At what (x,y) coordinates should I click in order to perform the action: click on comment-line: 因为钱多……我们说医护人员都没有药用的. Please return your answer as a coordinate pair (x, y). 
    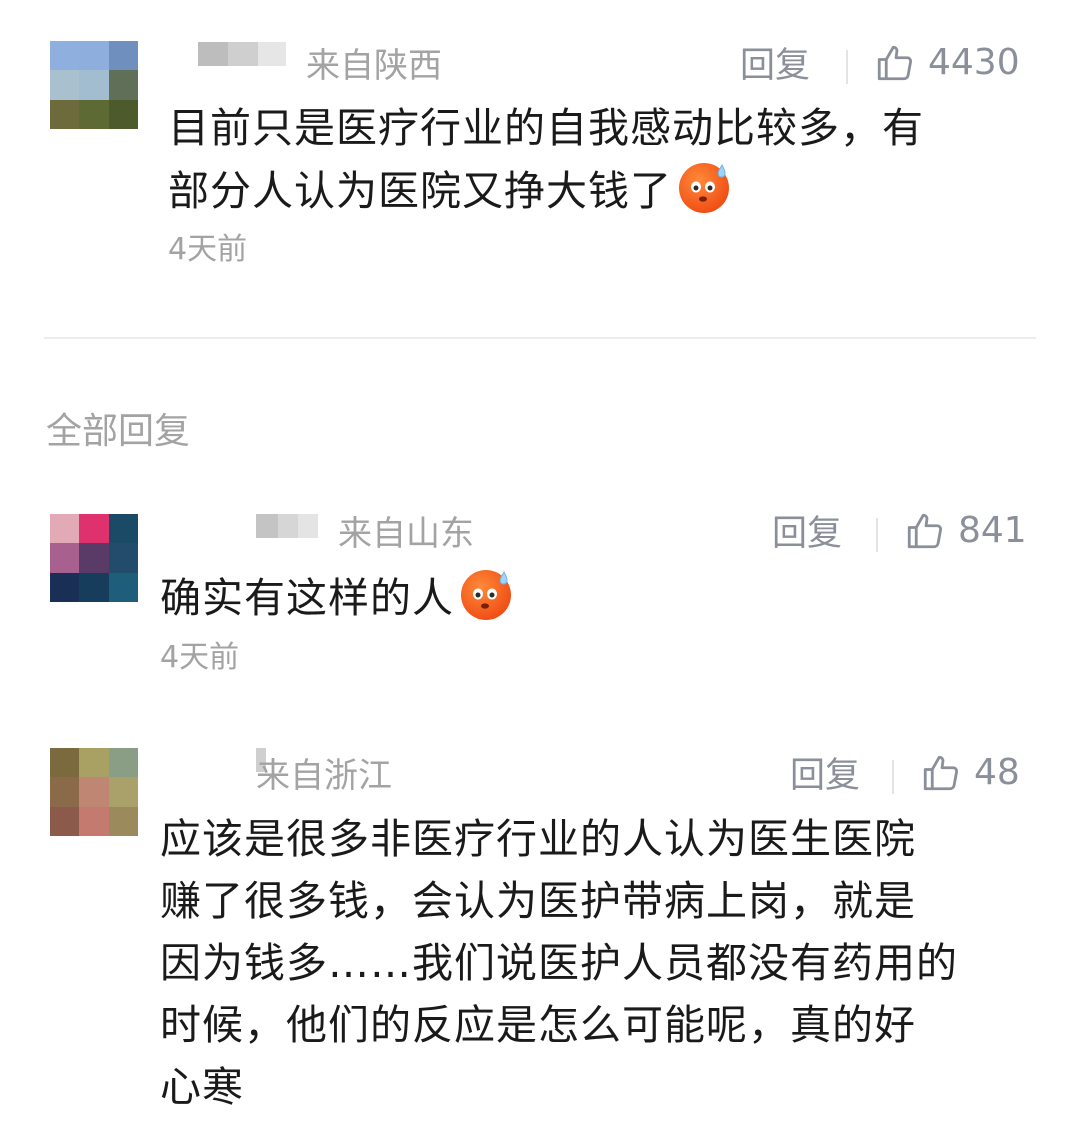
    Looking at the image, I should click on (559, 963).